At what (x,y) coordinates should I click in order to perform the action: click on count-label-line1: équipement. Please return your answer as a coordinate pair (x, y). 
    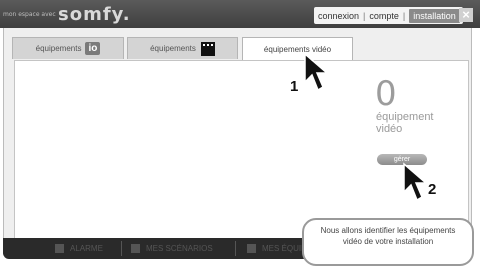
    Looking at the image, I should click on (405, 117).